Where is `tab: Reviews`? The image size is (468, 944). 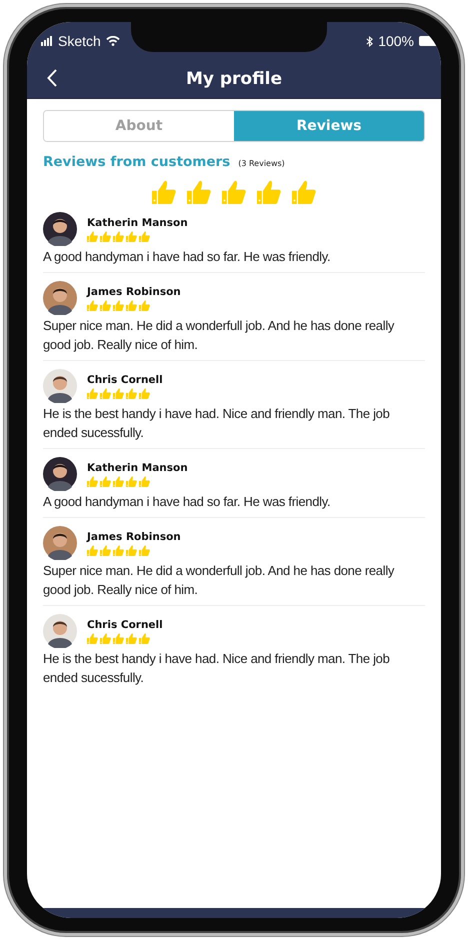
tab: Reviews is located at coordinates (329, 126).